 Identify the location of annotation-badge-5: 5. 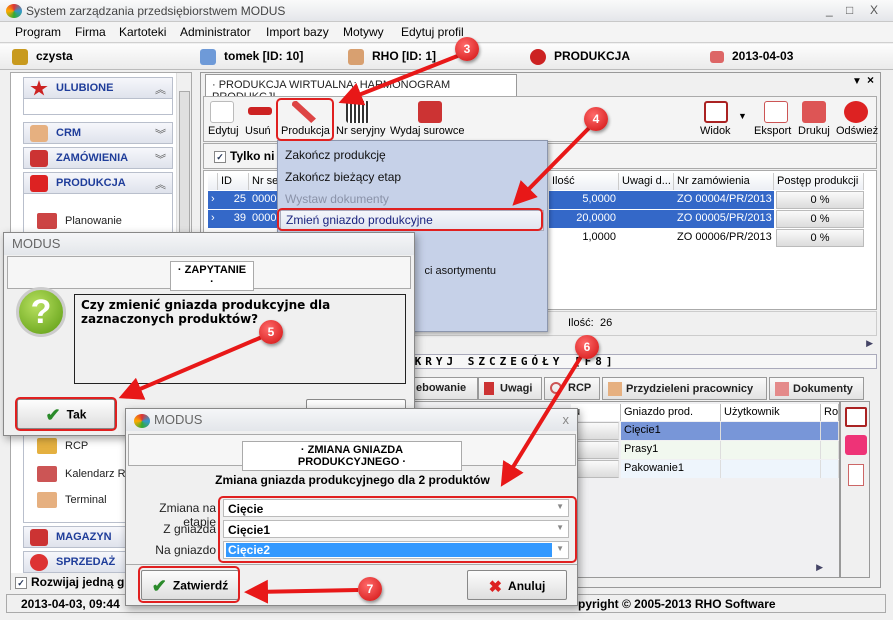
(271, 332).